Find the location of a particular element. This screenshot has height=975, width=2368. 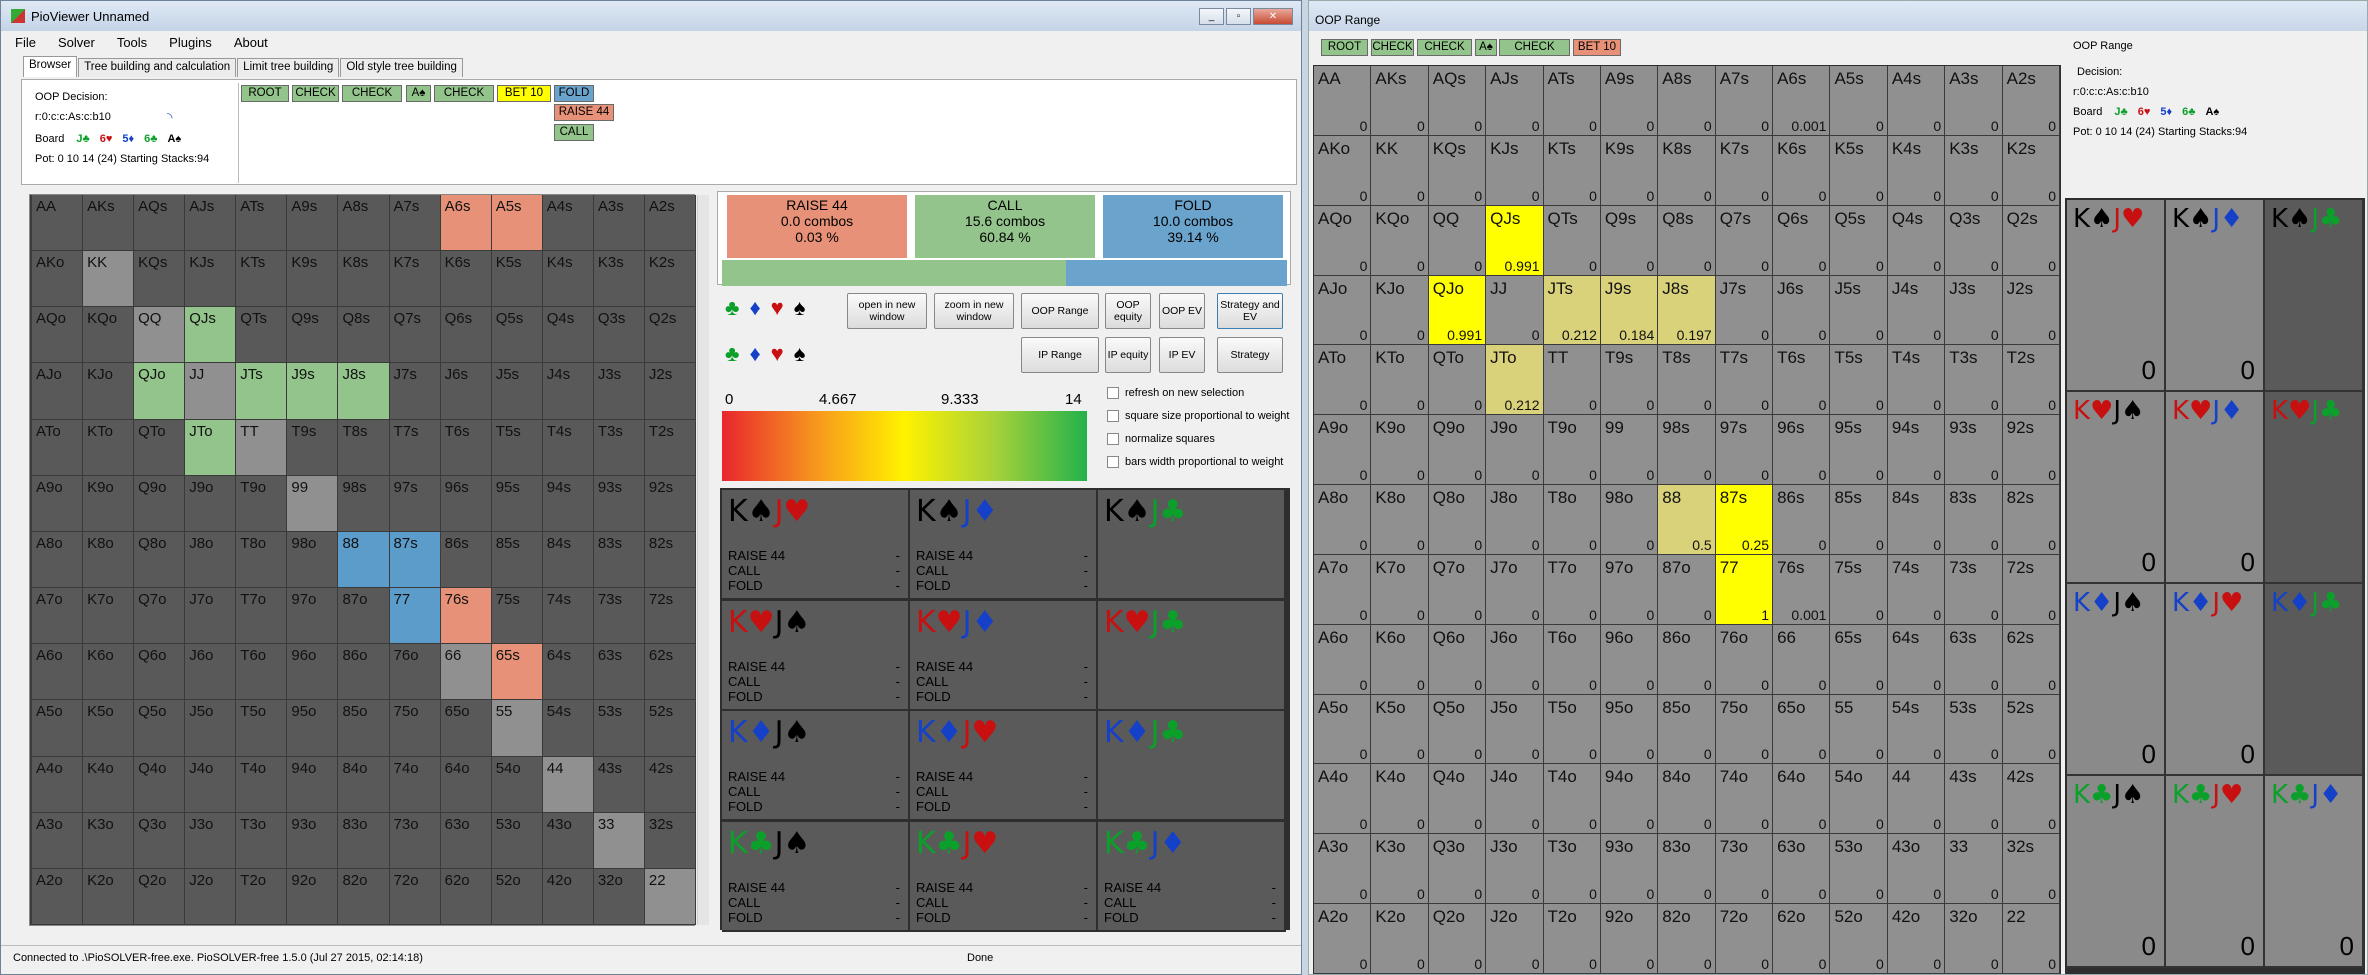

combo-card: K♥J♦ RAISE 44 - CALL - FOLD - is located at coordinates (1004, 655).